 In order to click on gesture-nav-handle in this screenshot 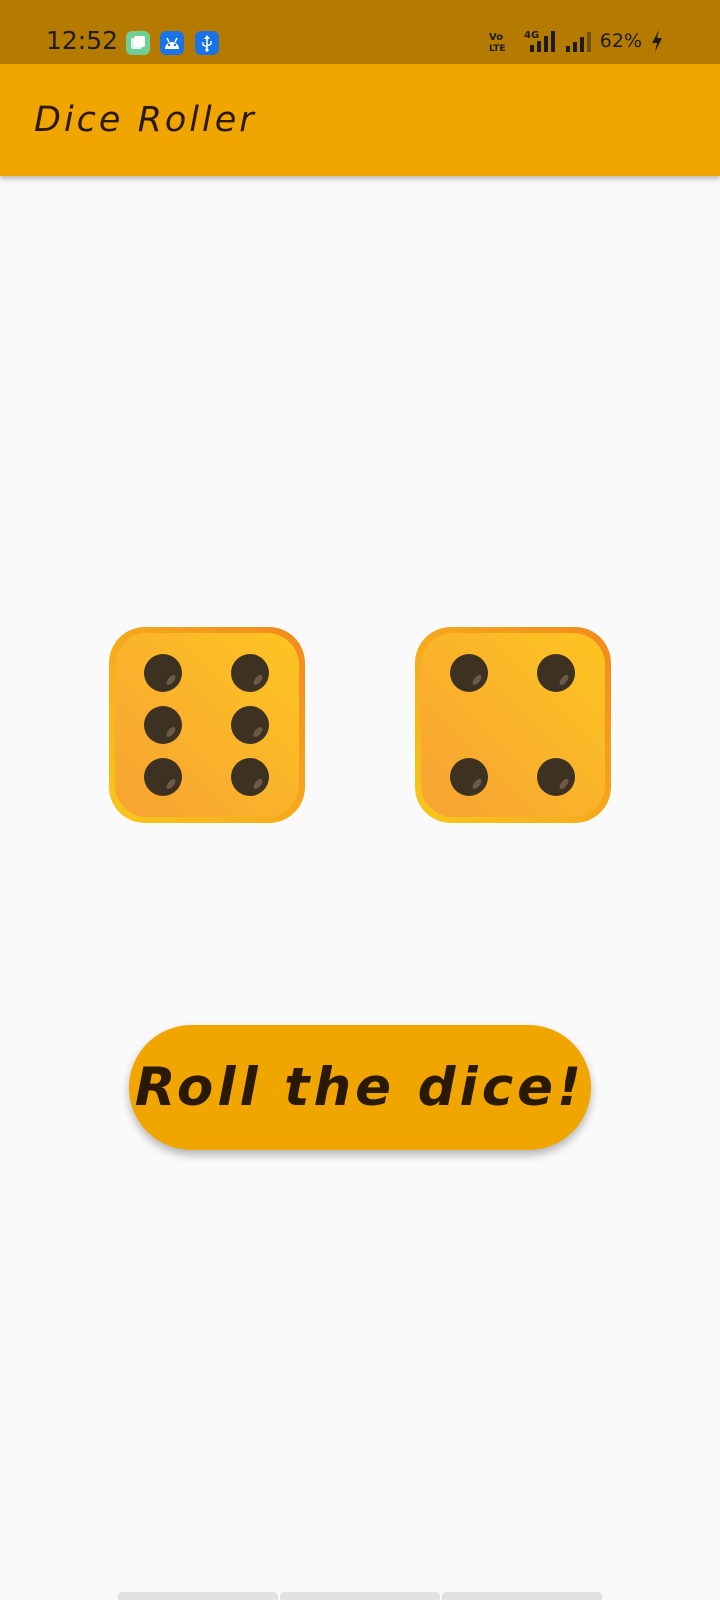, I will do `click(198, 1596)`.